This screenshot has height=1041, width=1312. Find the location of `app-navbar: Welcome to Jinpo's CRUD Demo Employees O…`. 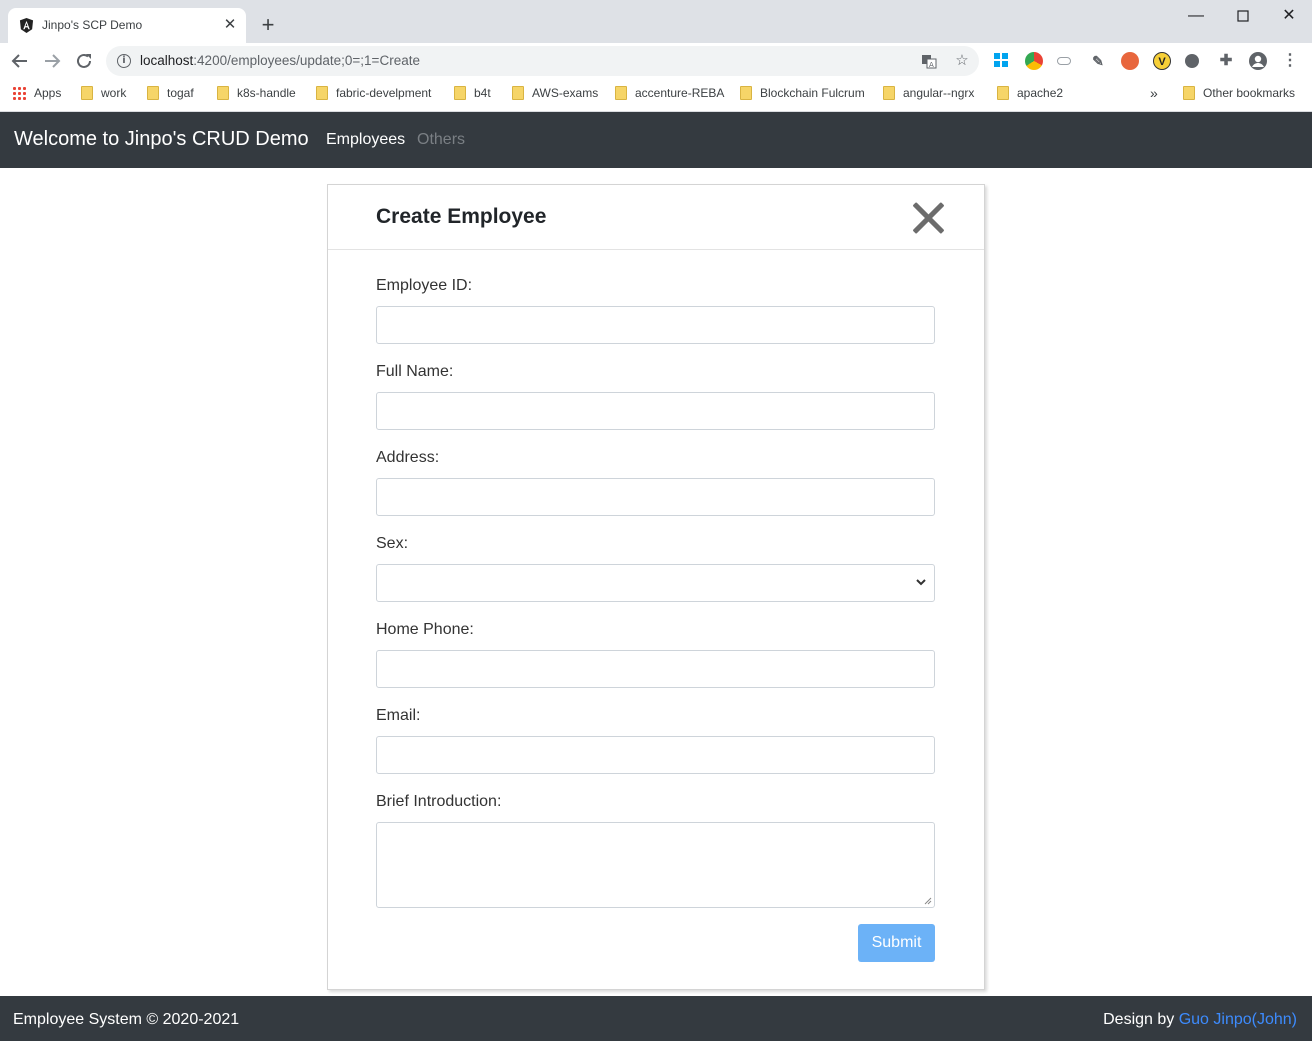

app-navbar: Welcome to Jinpo's CRUD Demo Employees O… is located at coordinates (656, 140).